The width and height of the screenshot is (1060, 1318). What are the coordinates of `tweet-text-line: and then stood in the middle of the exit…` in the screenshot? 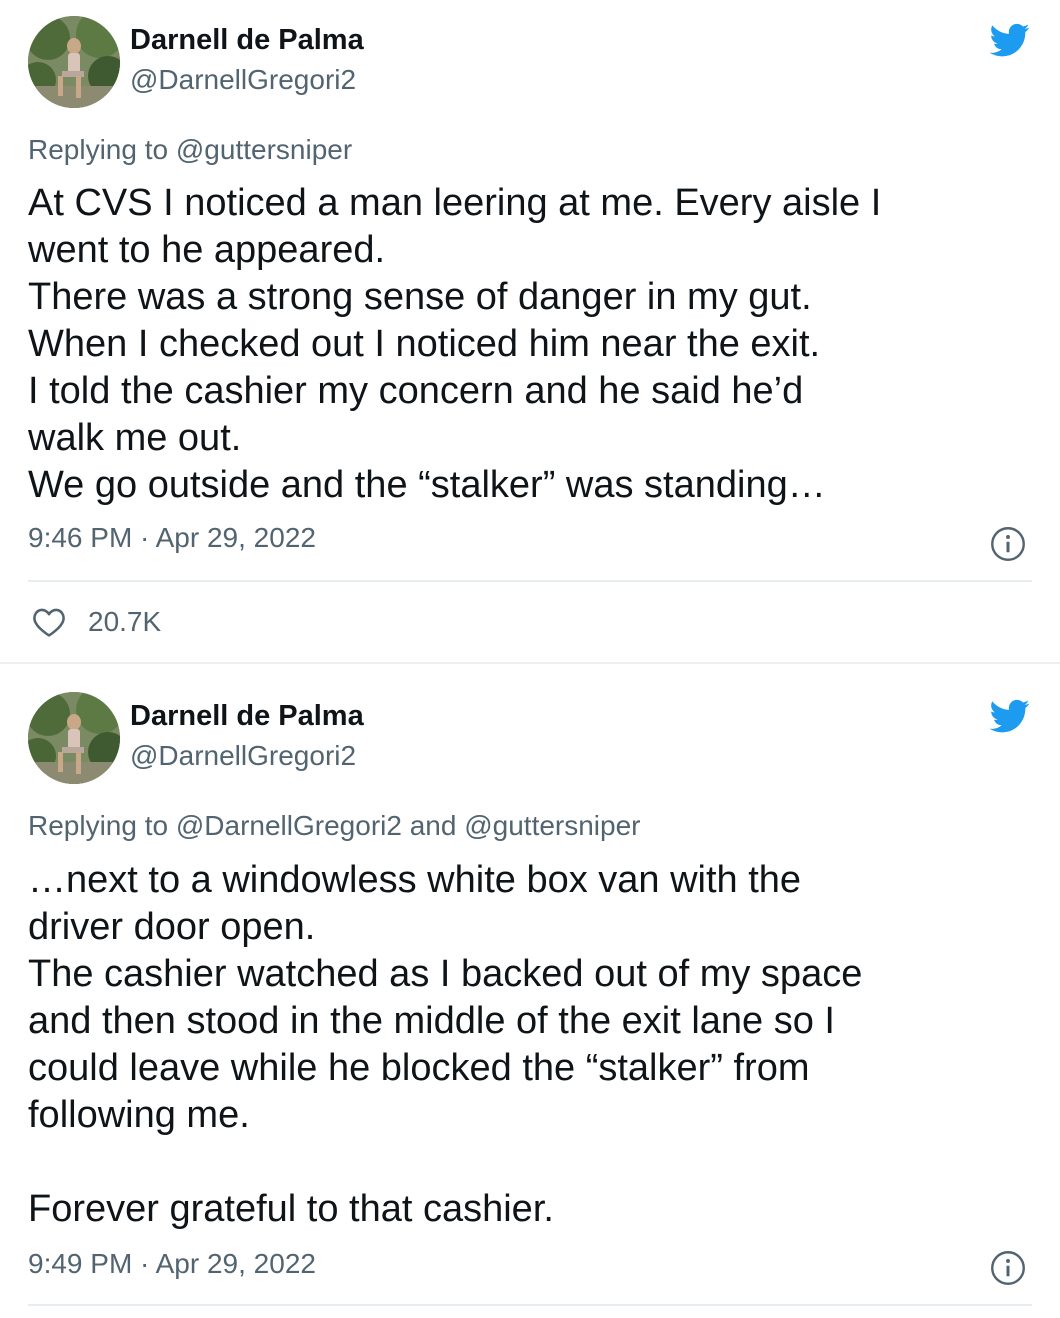 It's located at (431, 1021).